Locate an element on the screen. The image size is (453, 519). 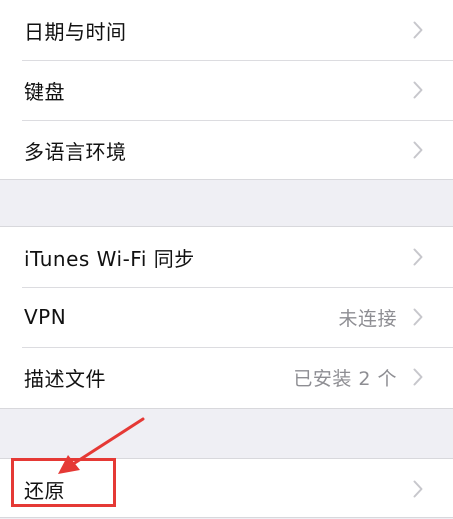
row-profiles-label: 描述文件 is located at coordinates (65, 378).